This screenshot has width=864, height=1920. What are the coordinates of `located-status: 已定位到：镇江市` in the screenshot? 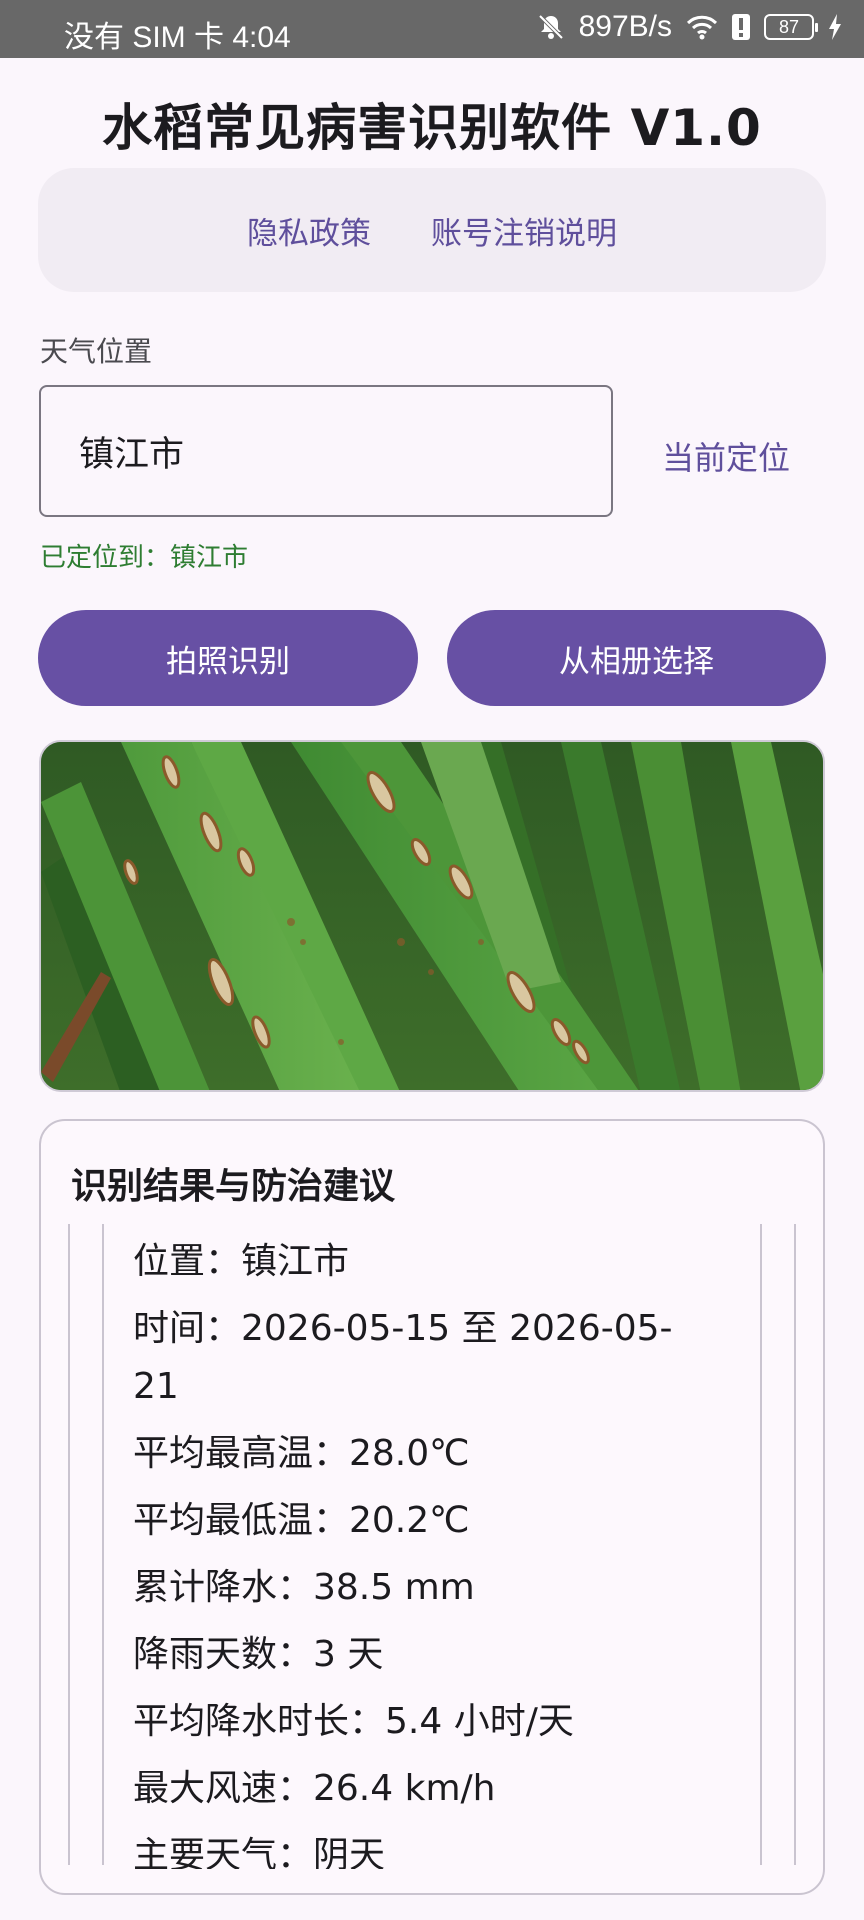 It's located at (144, 558).